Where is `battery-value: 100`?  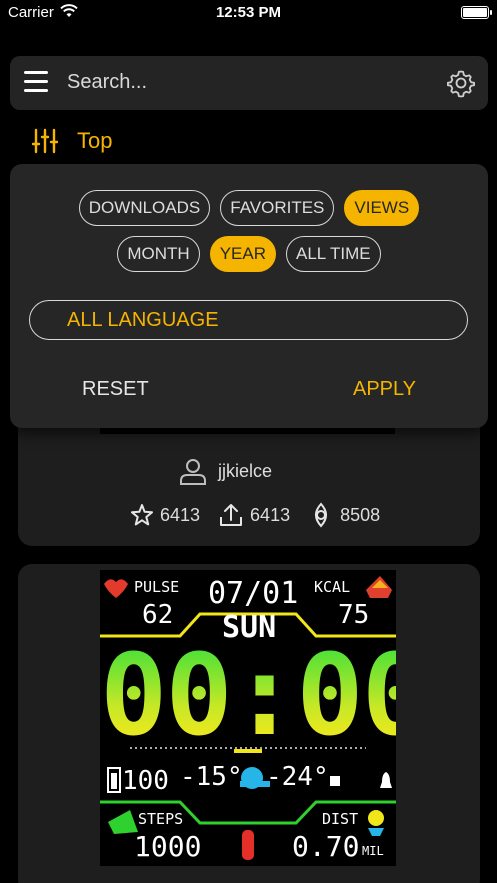 battery-value: 100 is located at coordinates (145, 781).